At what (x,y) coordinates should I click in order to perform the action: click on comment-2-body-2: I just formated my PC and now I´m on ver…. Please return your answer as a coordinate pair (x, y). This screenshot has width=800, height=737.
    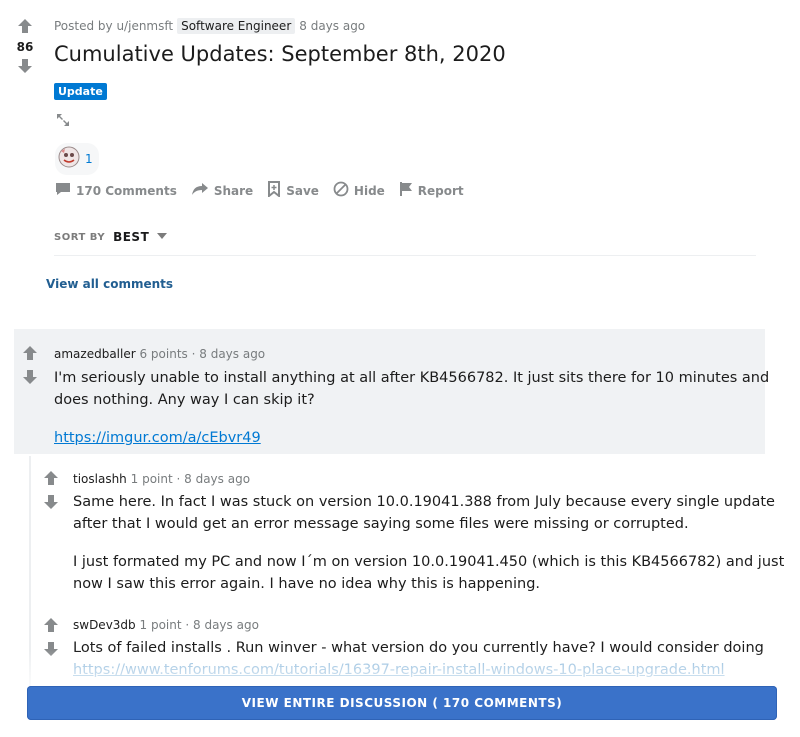
    Looking at the image, I should click on (428, 573).